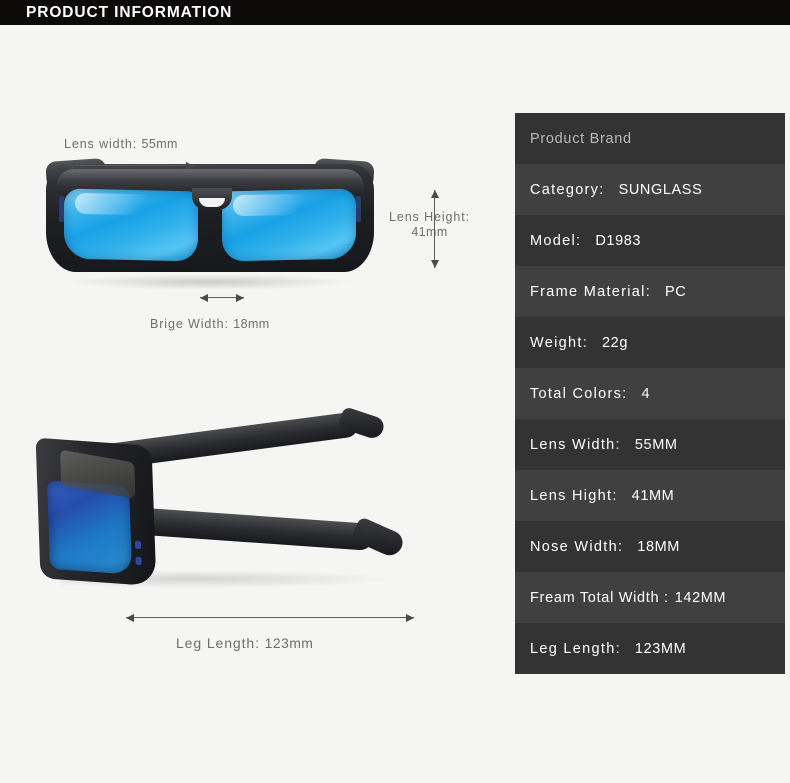  Describe the element at coordinates (656, 444) in the screenshot. I see `spec-value: 55MM` at that location.